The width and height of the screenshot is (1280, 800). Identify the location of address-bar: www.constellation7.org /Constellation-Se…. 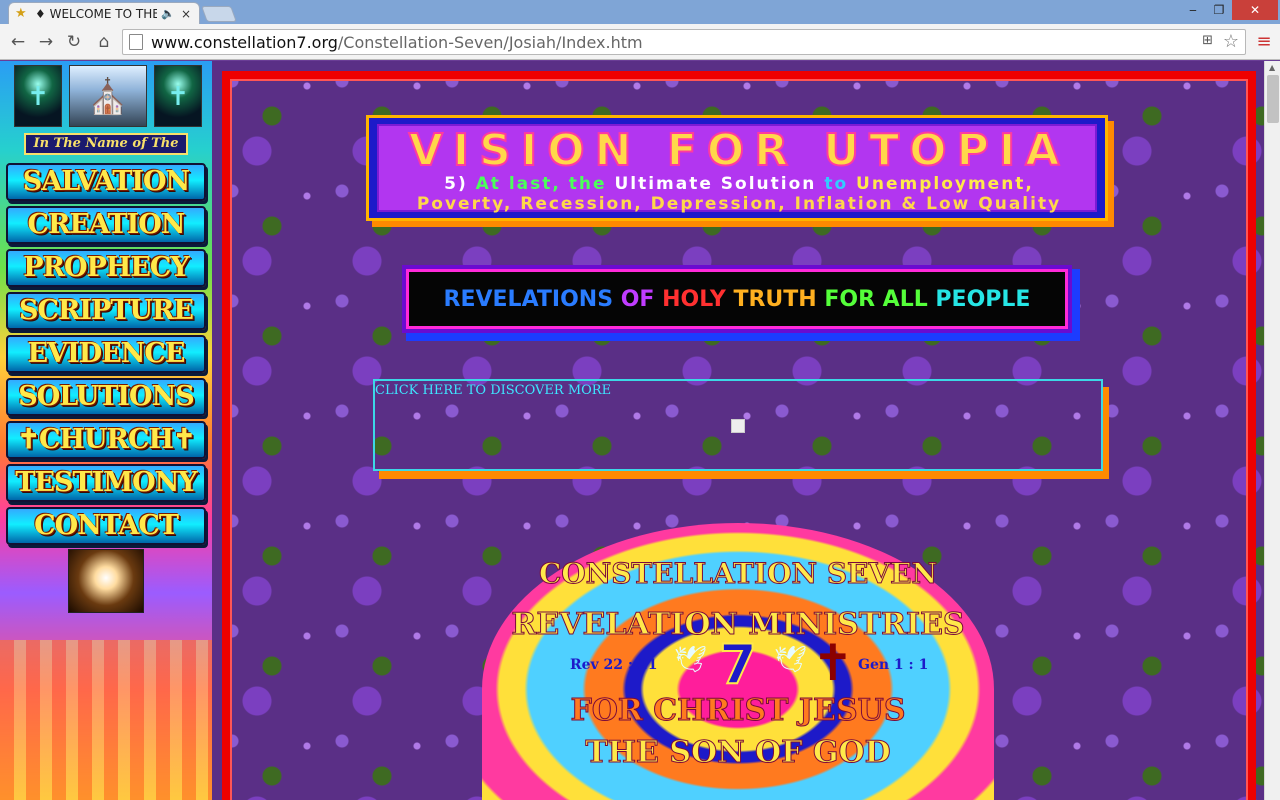
(684, 42).